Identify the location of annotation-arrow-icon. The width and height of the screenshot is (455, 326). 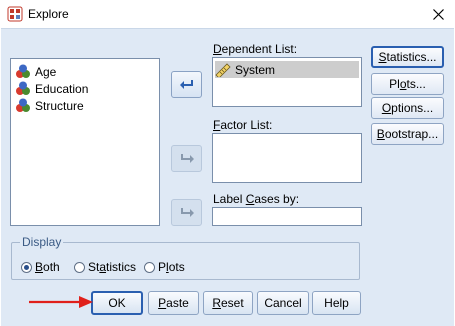
(61, 302).